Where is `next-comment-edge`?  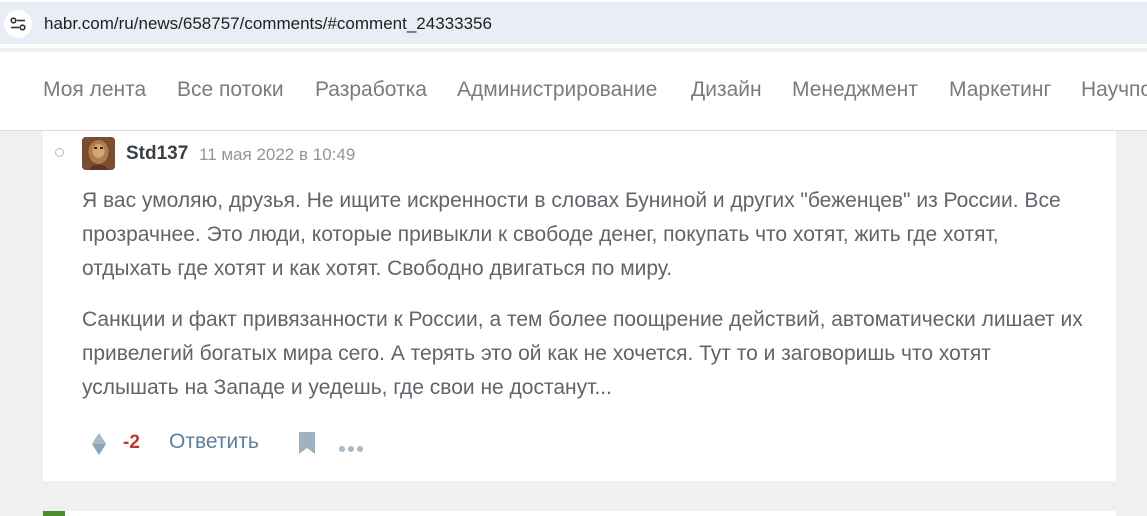
next-comment-edge is located at coordinates (579, 513).